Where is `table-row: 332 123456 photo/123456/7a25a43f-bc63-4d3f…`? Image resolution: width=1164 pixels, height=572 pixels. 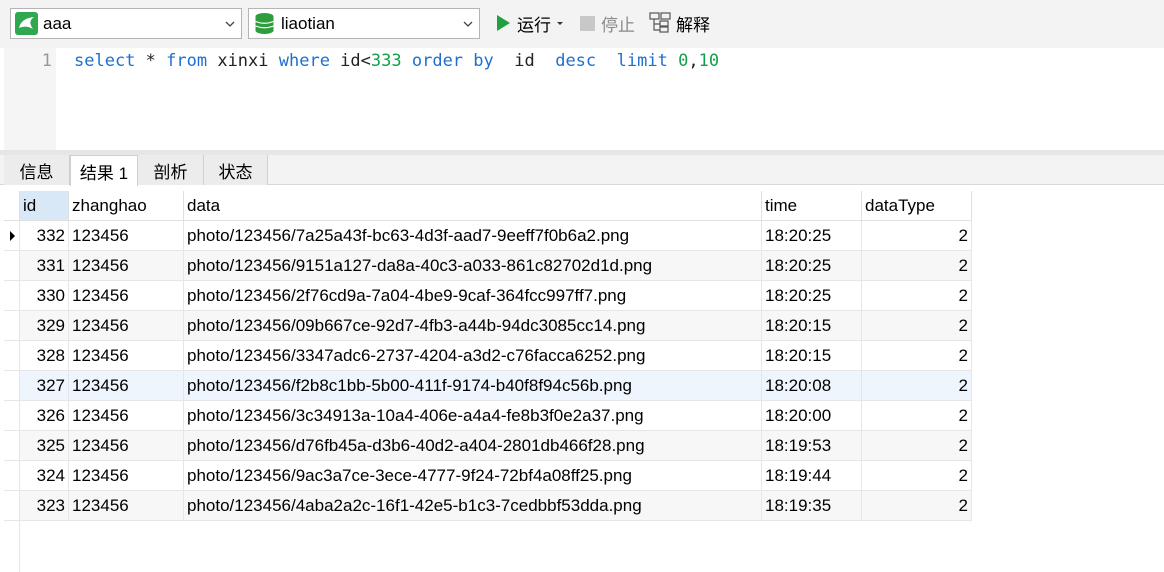
table-row: 332 123456 photo/123456/7a25a43f-bc63-4d3f… is located at coordinates (488, 236).